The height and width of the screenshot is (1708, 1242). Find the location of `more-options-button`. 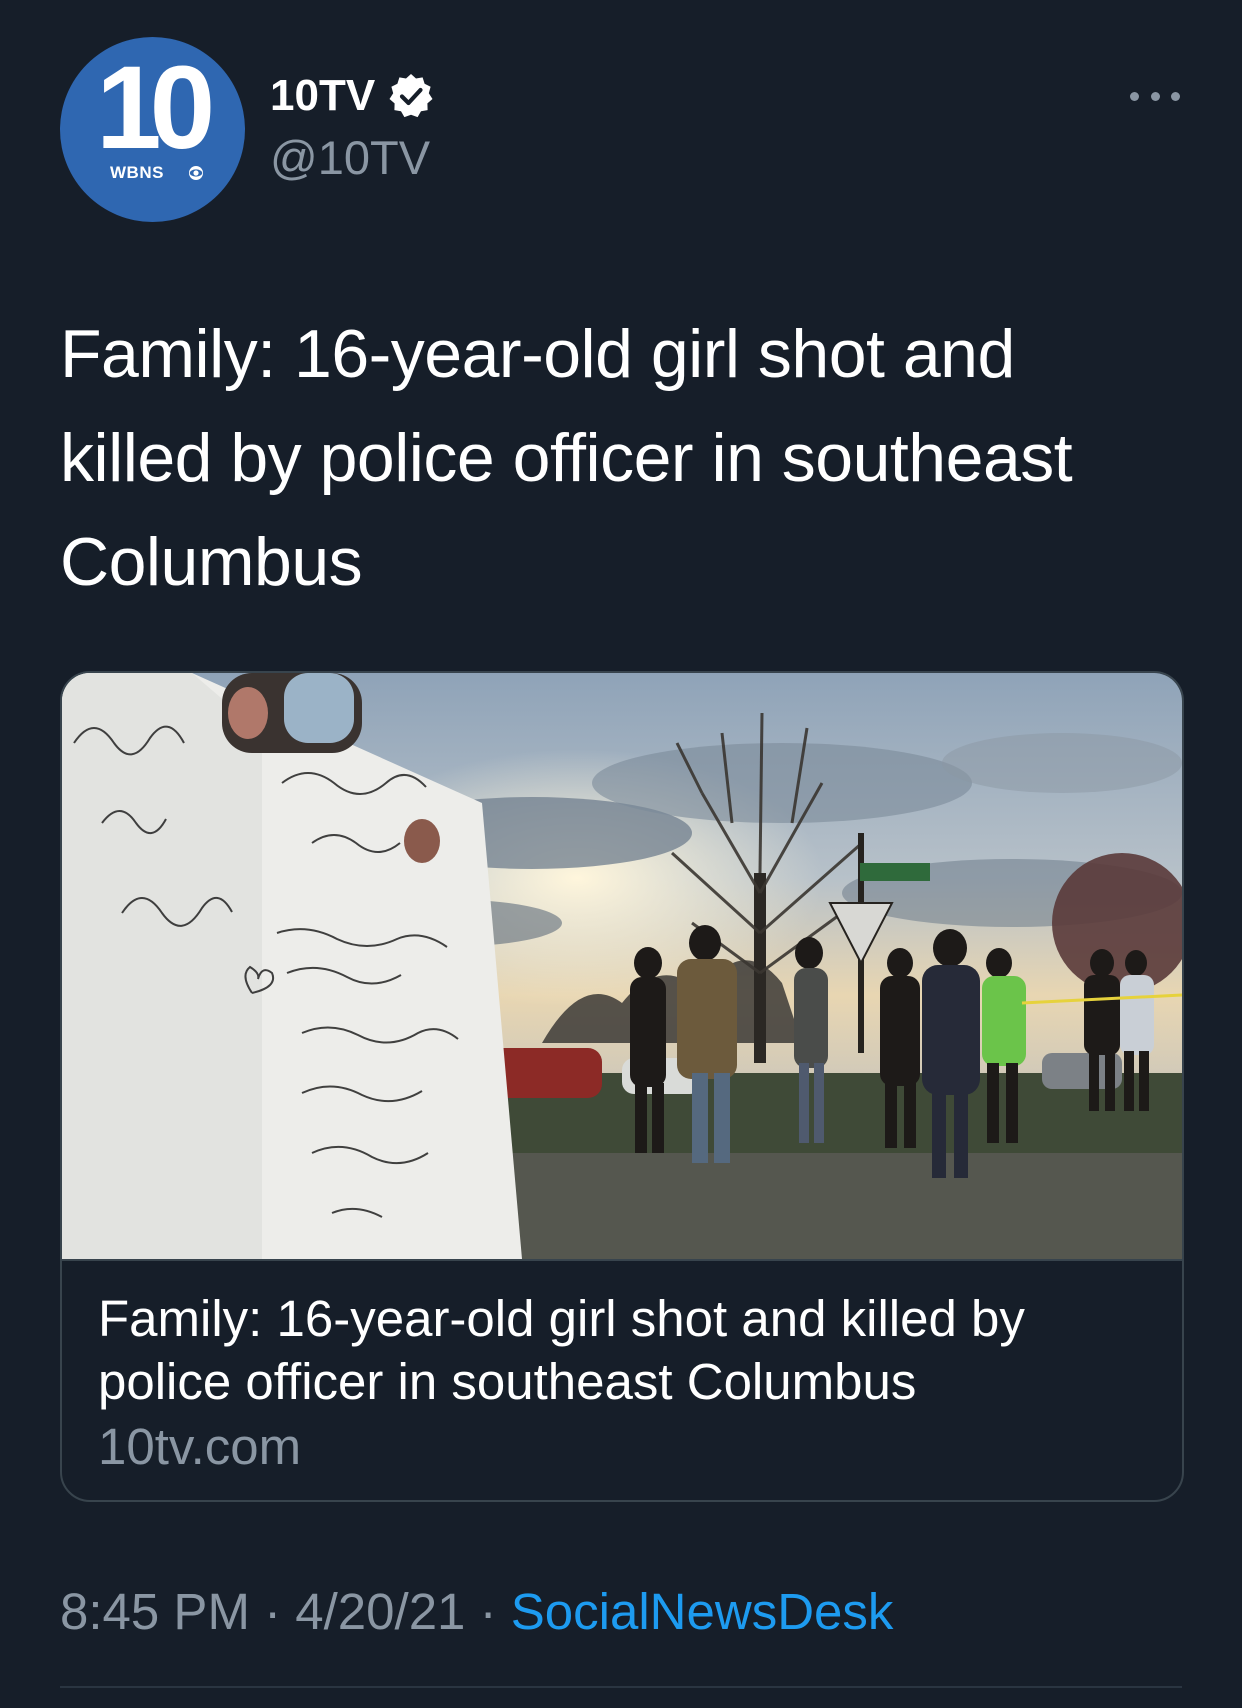

more-options-button is located at coordinates (1155, 96).